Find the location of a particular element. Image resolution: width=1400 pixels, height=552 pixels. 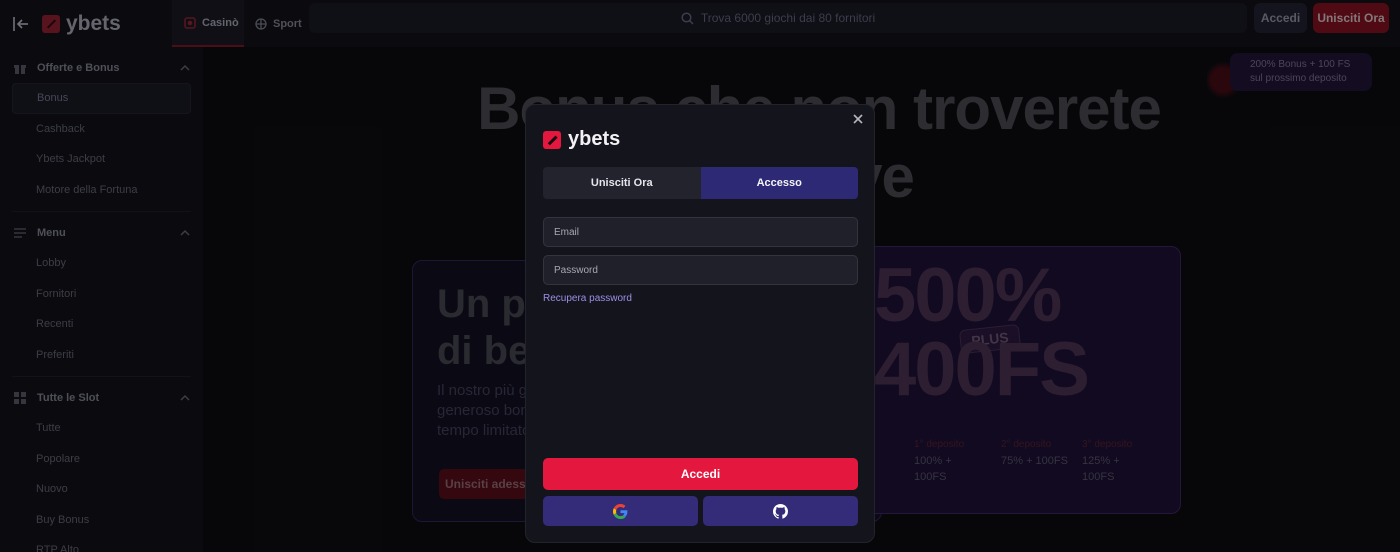

modal-logo: ybets is located at coordinates (581, 139).